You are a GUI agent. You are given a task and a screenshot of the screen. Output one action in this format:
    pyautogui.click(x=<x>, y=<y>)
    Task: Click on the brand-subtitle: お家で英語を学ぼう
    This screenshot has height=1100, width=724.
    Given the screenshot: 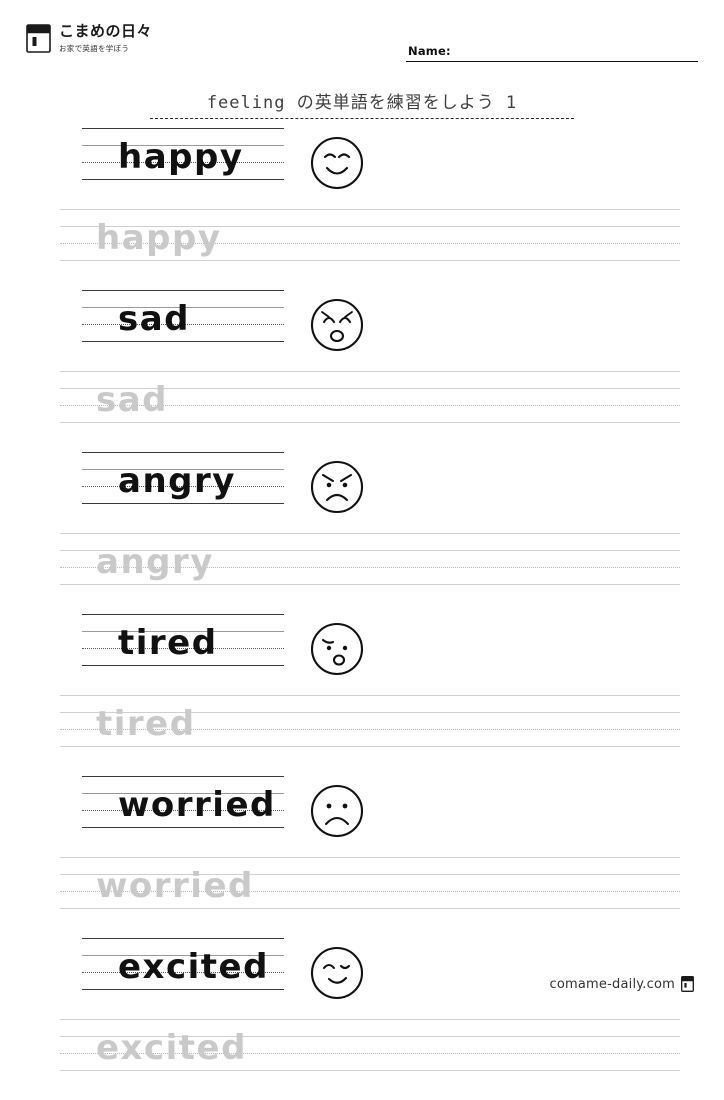 What is the action you would take?
    pyautogui.click(x=94, y=48)
    